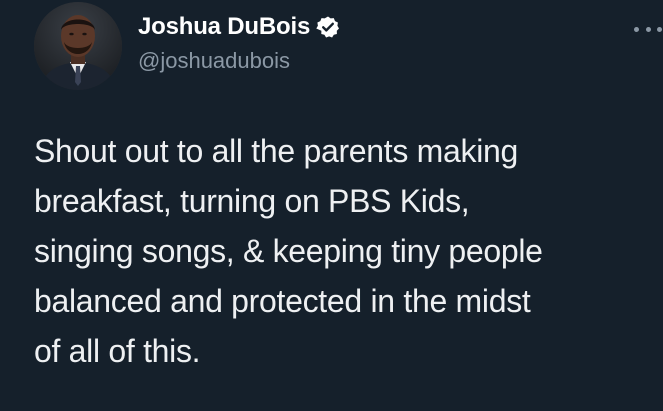  Describe the element at coordinates (239, 61) in the screenshot. I see `user-handle: @joshuadubois` at that location.